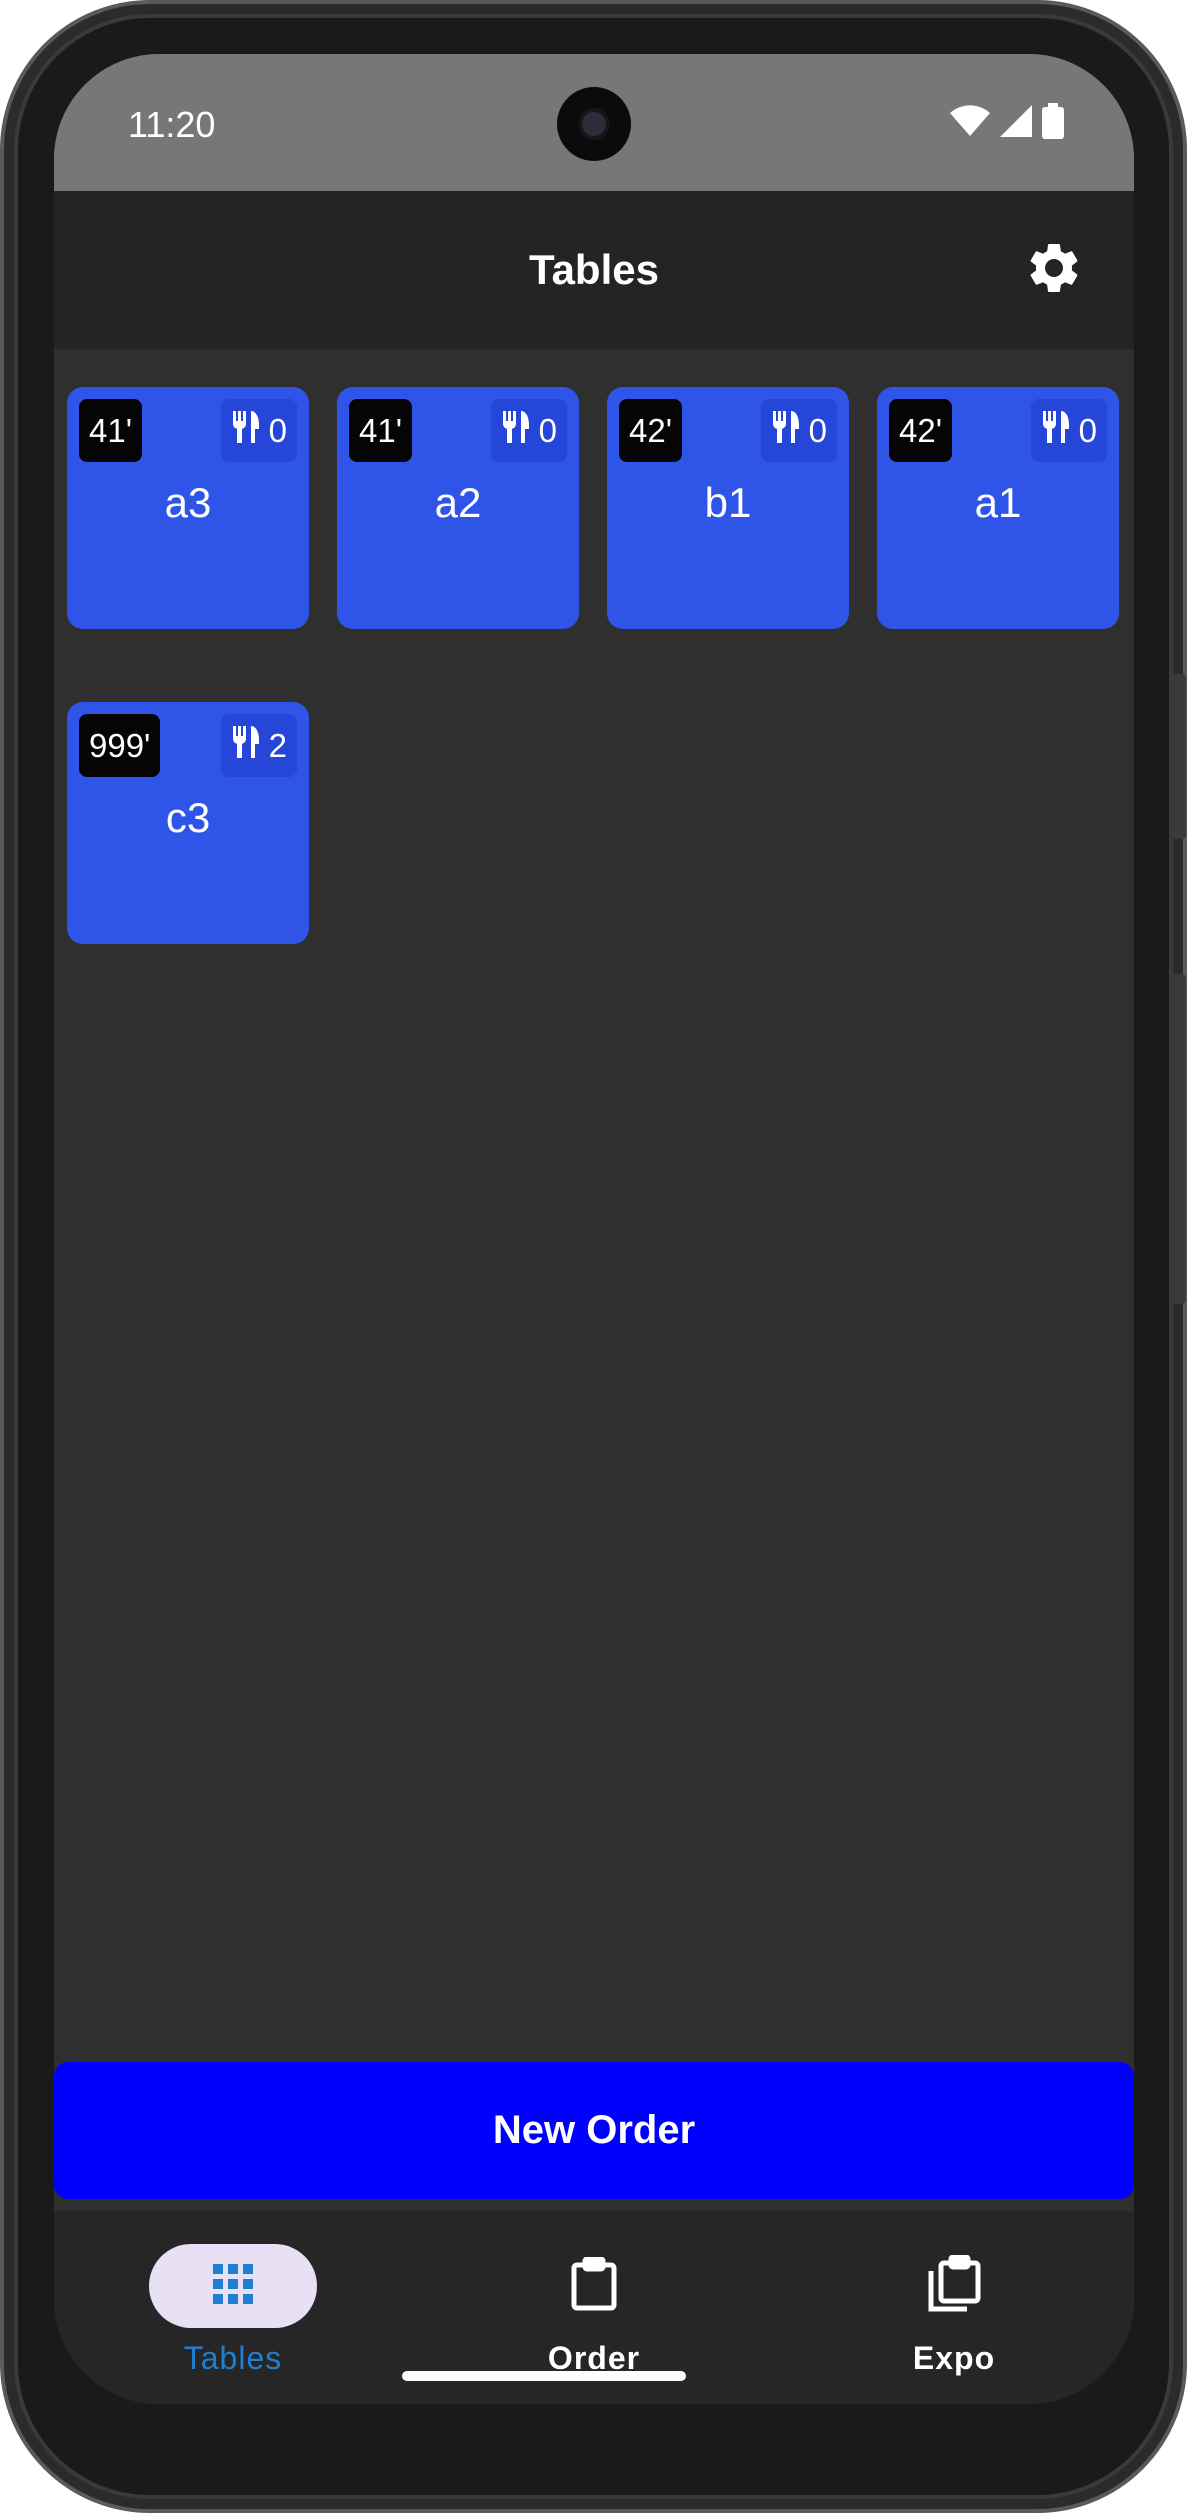  I want to click on volume-button, so click(1179, 1139).